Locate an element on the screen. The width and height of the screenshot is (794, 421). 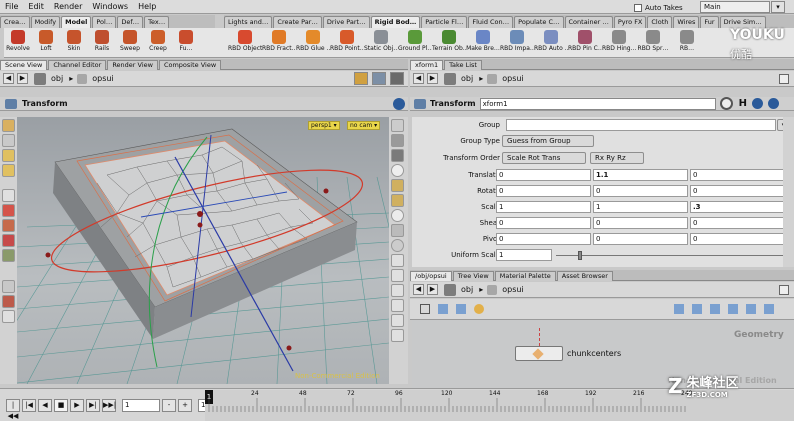
tab-tree-view: Tree View is located at coordinates (473, 275).